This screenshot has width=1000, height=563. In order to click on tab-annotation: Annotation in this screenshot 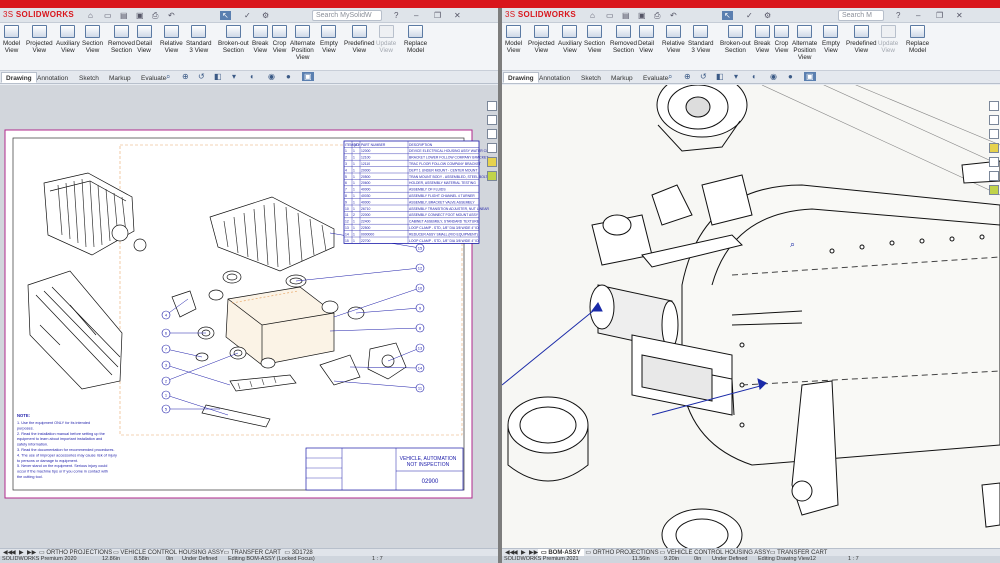, I will do `click(52, 77)`.